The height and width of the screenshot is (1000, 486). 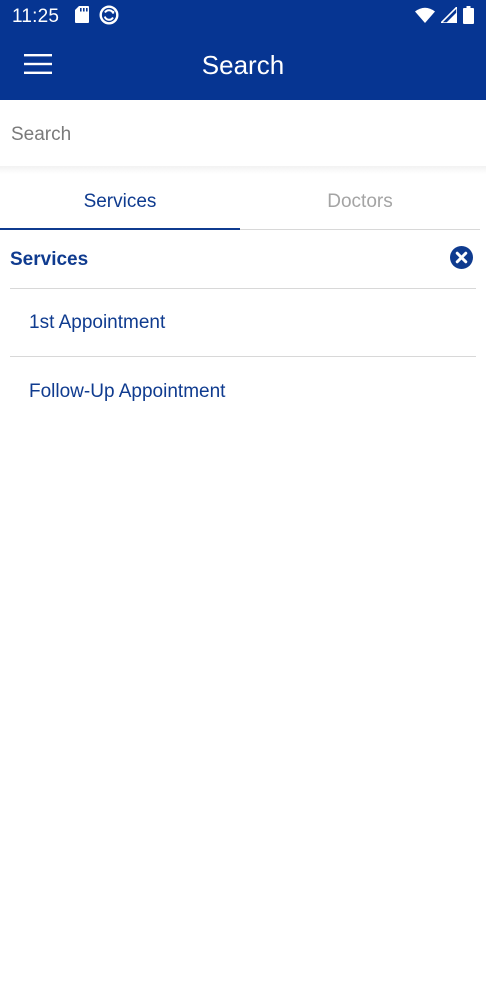 What do you see at coordinates (243, 392) in the screenshot?
I see `list-item: Follow-Up Appointment` at bounding box center [243, 392].